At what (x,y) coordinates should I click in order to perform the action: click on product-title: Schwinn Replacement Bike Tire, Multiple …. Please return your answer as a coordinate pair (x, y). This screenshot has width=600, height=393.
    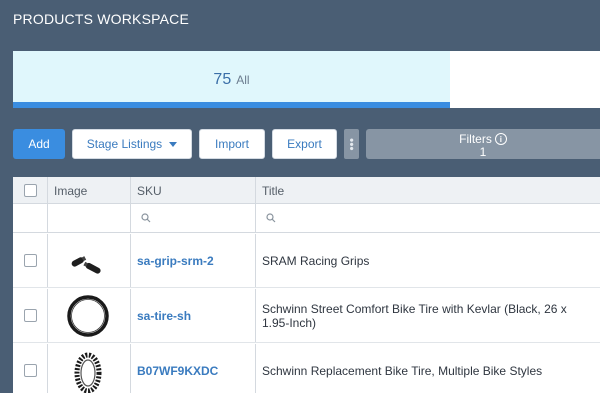
    Looking at the image, I should click on (402, 371).